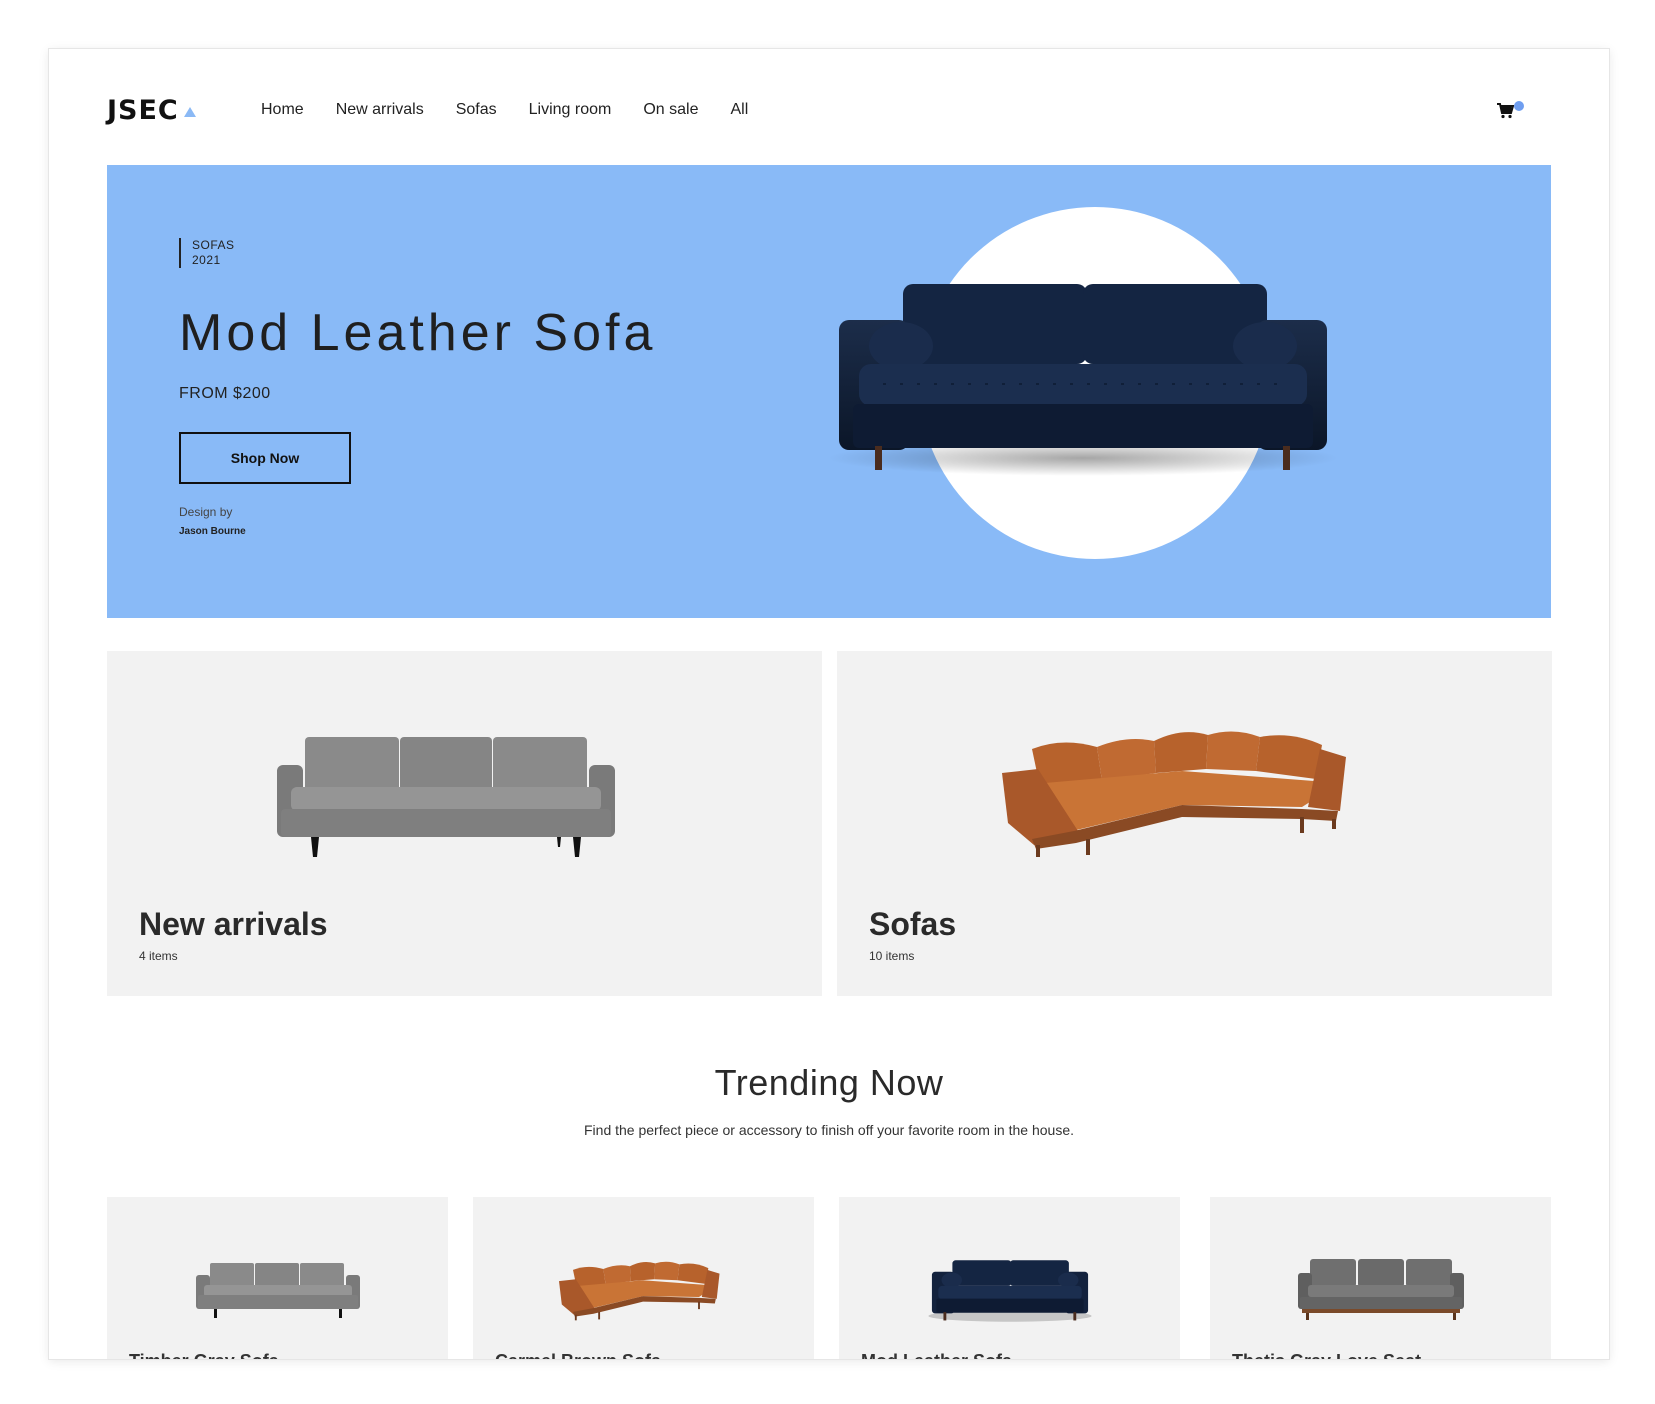 This screenshot has width=1655, height=1404. What do you see at coordinates (225, 393) in the screenshot?
I see `hero-price: FROM $200` at bounding box center [225, 393].